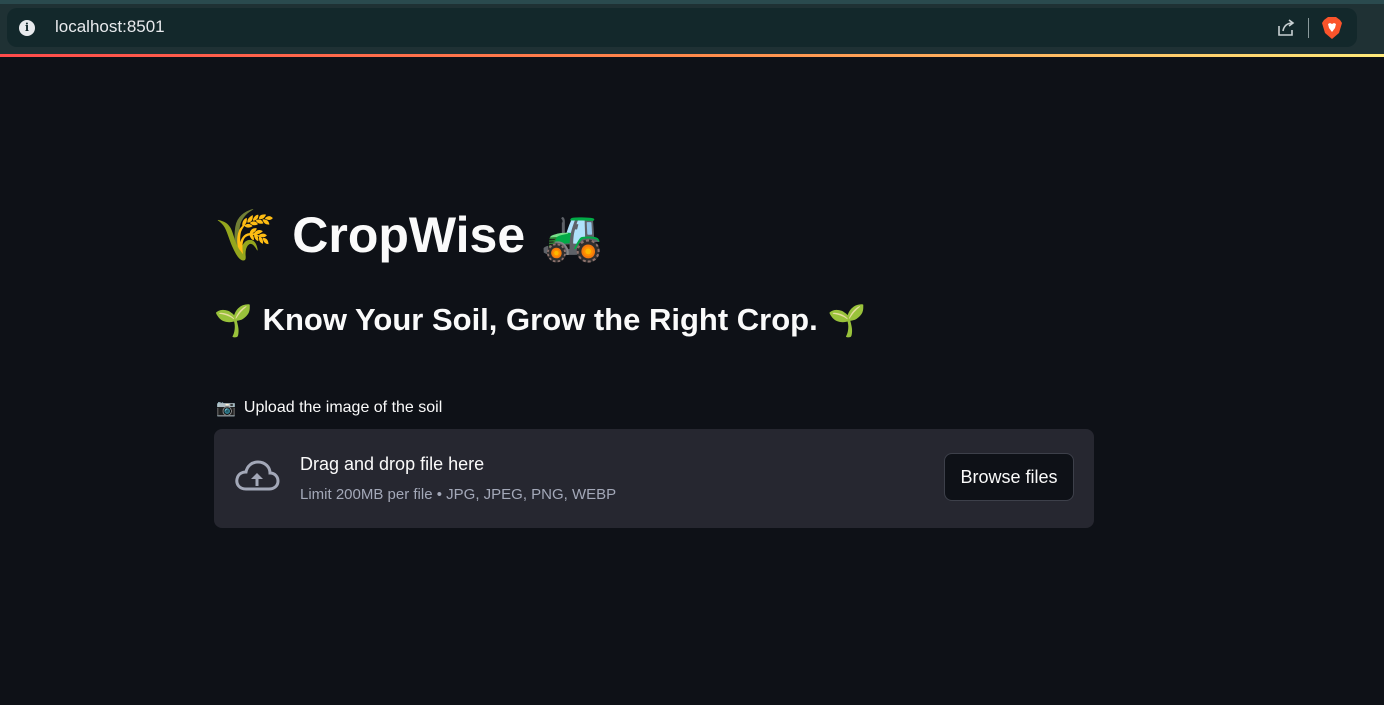  I want to click on browser-toolbar: i localhost:8501, so click(692, 27).